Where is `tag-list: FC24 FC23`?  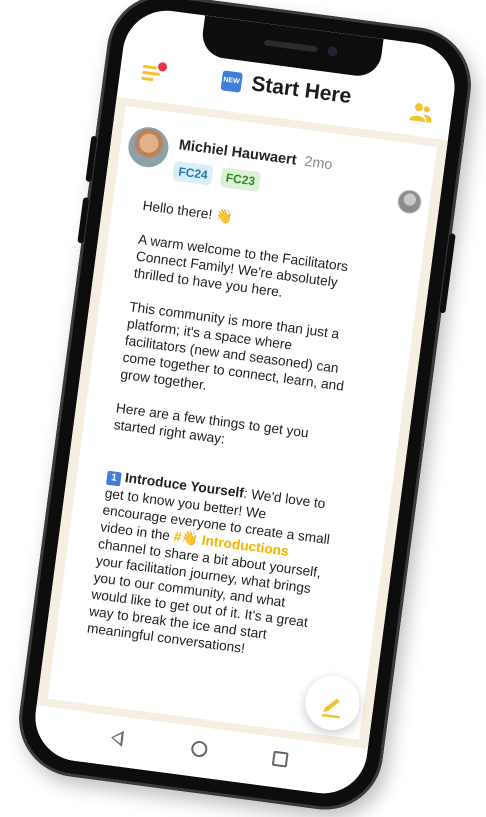 tag-list: FC24 FC23 is located at coordinates (218, 176).